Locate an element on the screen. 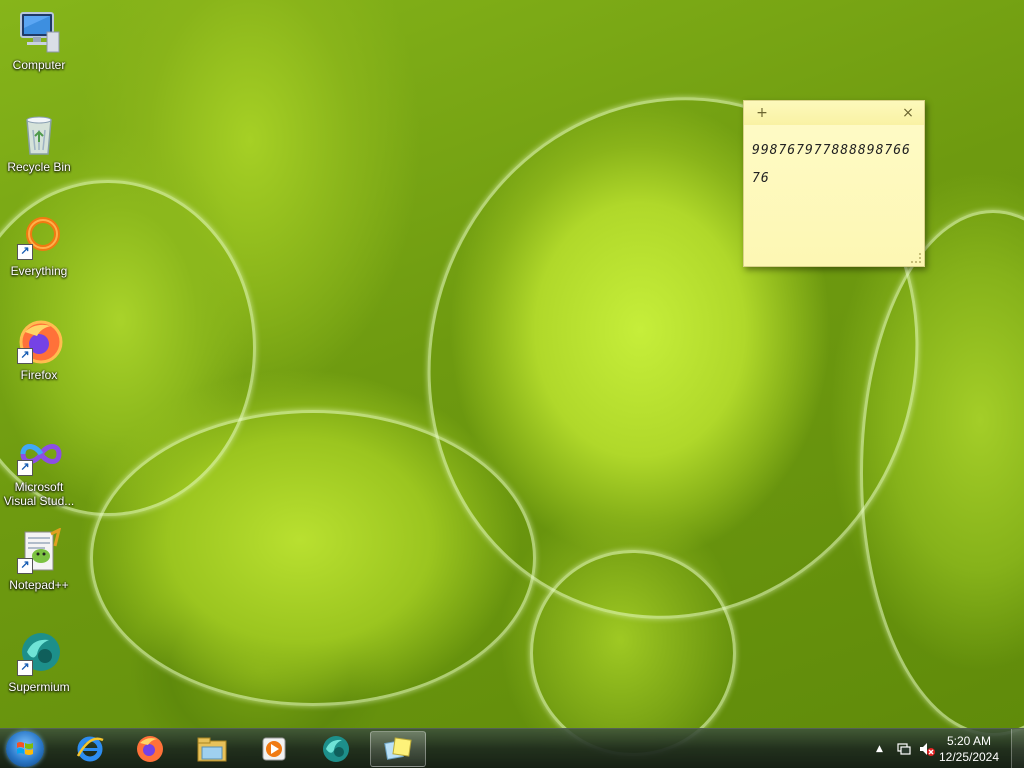 Image resolution: width=1024 pixels, height=768 pixels. firefox-icon: ↗ is located at coordinates (39, 342).